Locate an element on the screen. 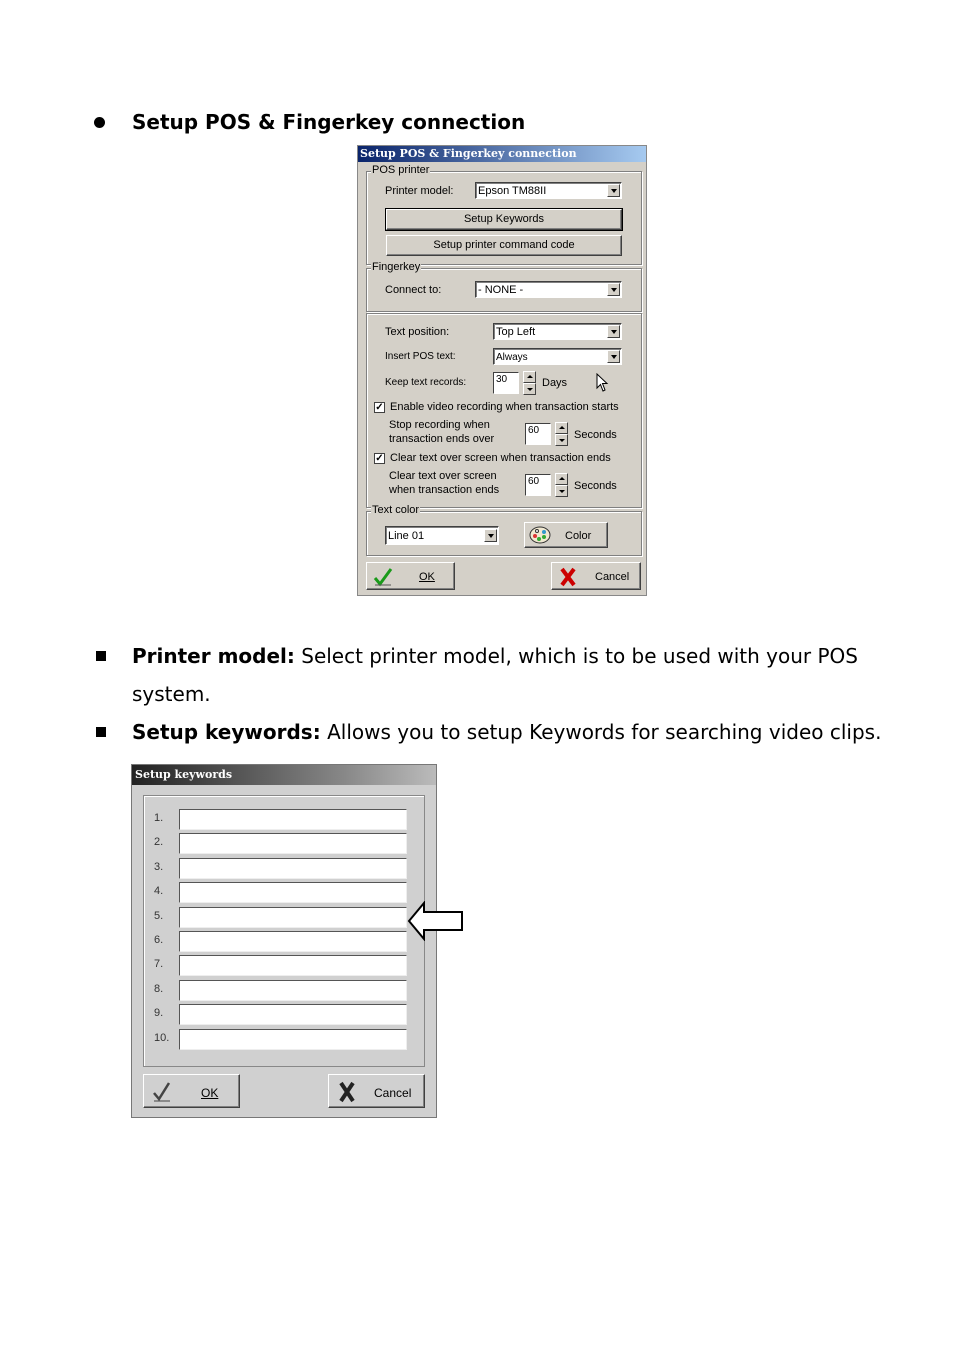 This screenshot has width=954, height=1354. color-button: Color is located at coordinates (566, 535).